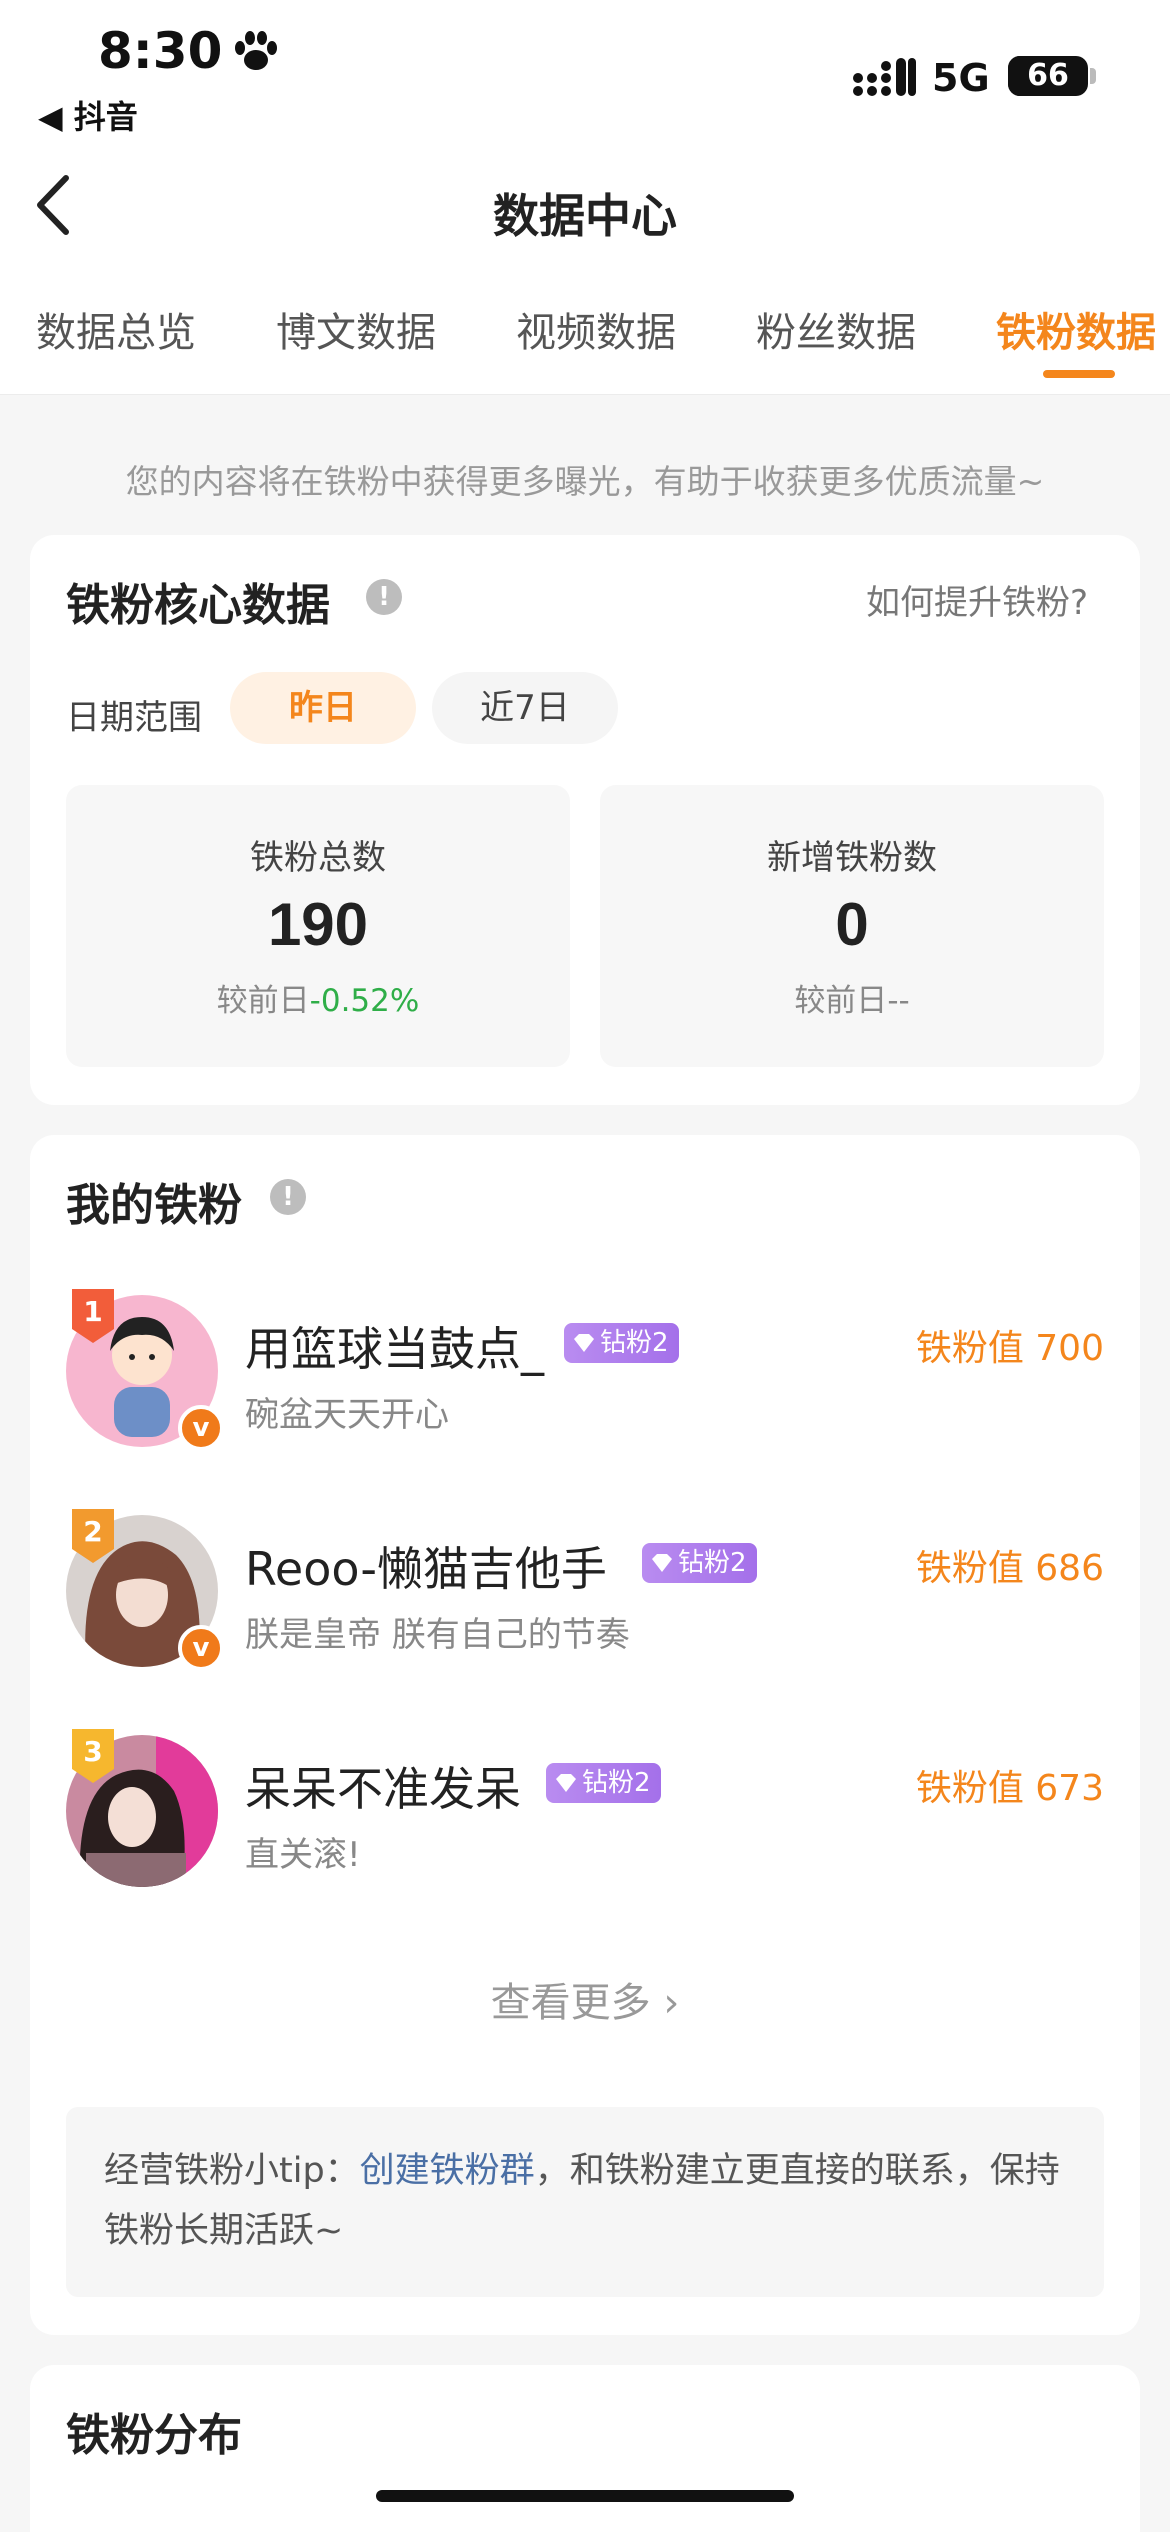 Image resolution: width=1170 pixels, height=2532 pixels. Describe the element at coordinates (303, 1855) in the screenshot. I see `fan-description: 直关滚!` at that location.